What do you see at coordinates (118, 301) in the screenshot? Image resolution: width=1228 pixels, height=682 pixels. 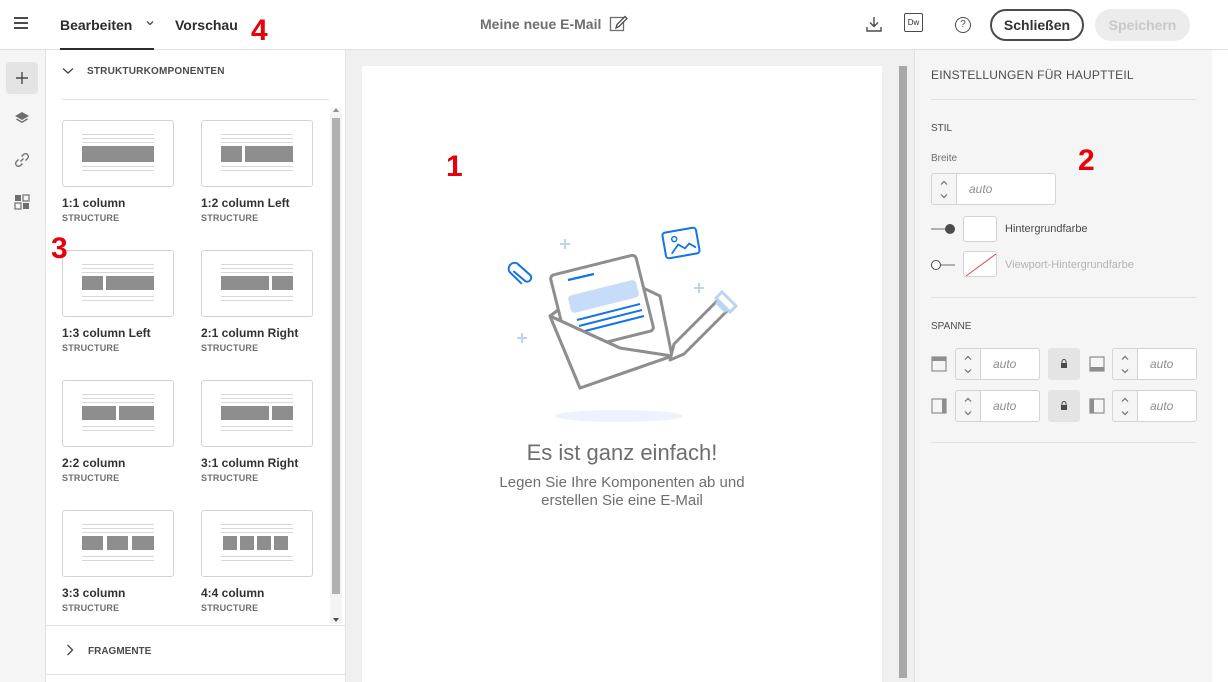 I see `structure-card-1-3-left: 1:3 column Left STRUCTURE` at bounding box center [118, 301].